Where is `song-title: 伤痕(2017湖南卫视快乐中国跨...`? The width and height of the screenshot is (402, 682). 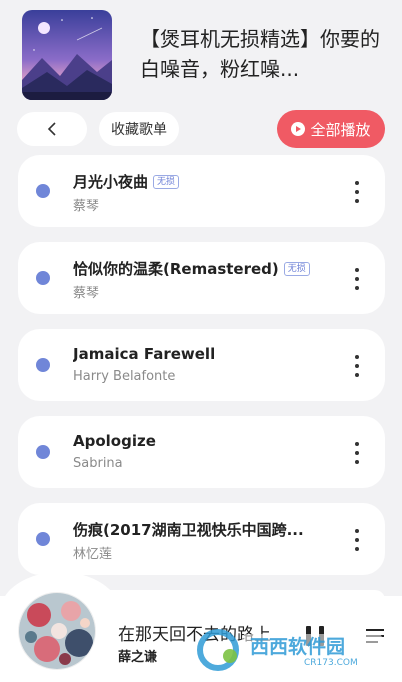
song-title: 伤痕(2017湖南卫视快乐中国跨... is located at coordinates (188, 529).